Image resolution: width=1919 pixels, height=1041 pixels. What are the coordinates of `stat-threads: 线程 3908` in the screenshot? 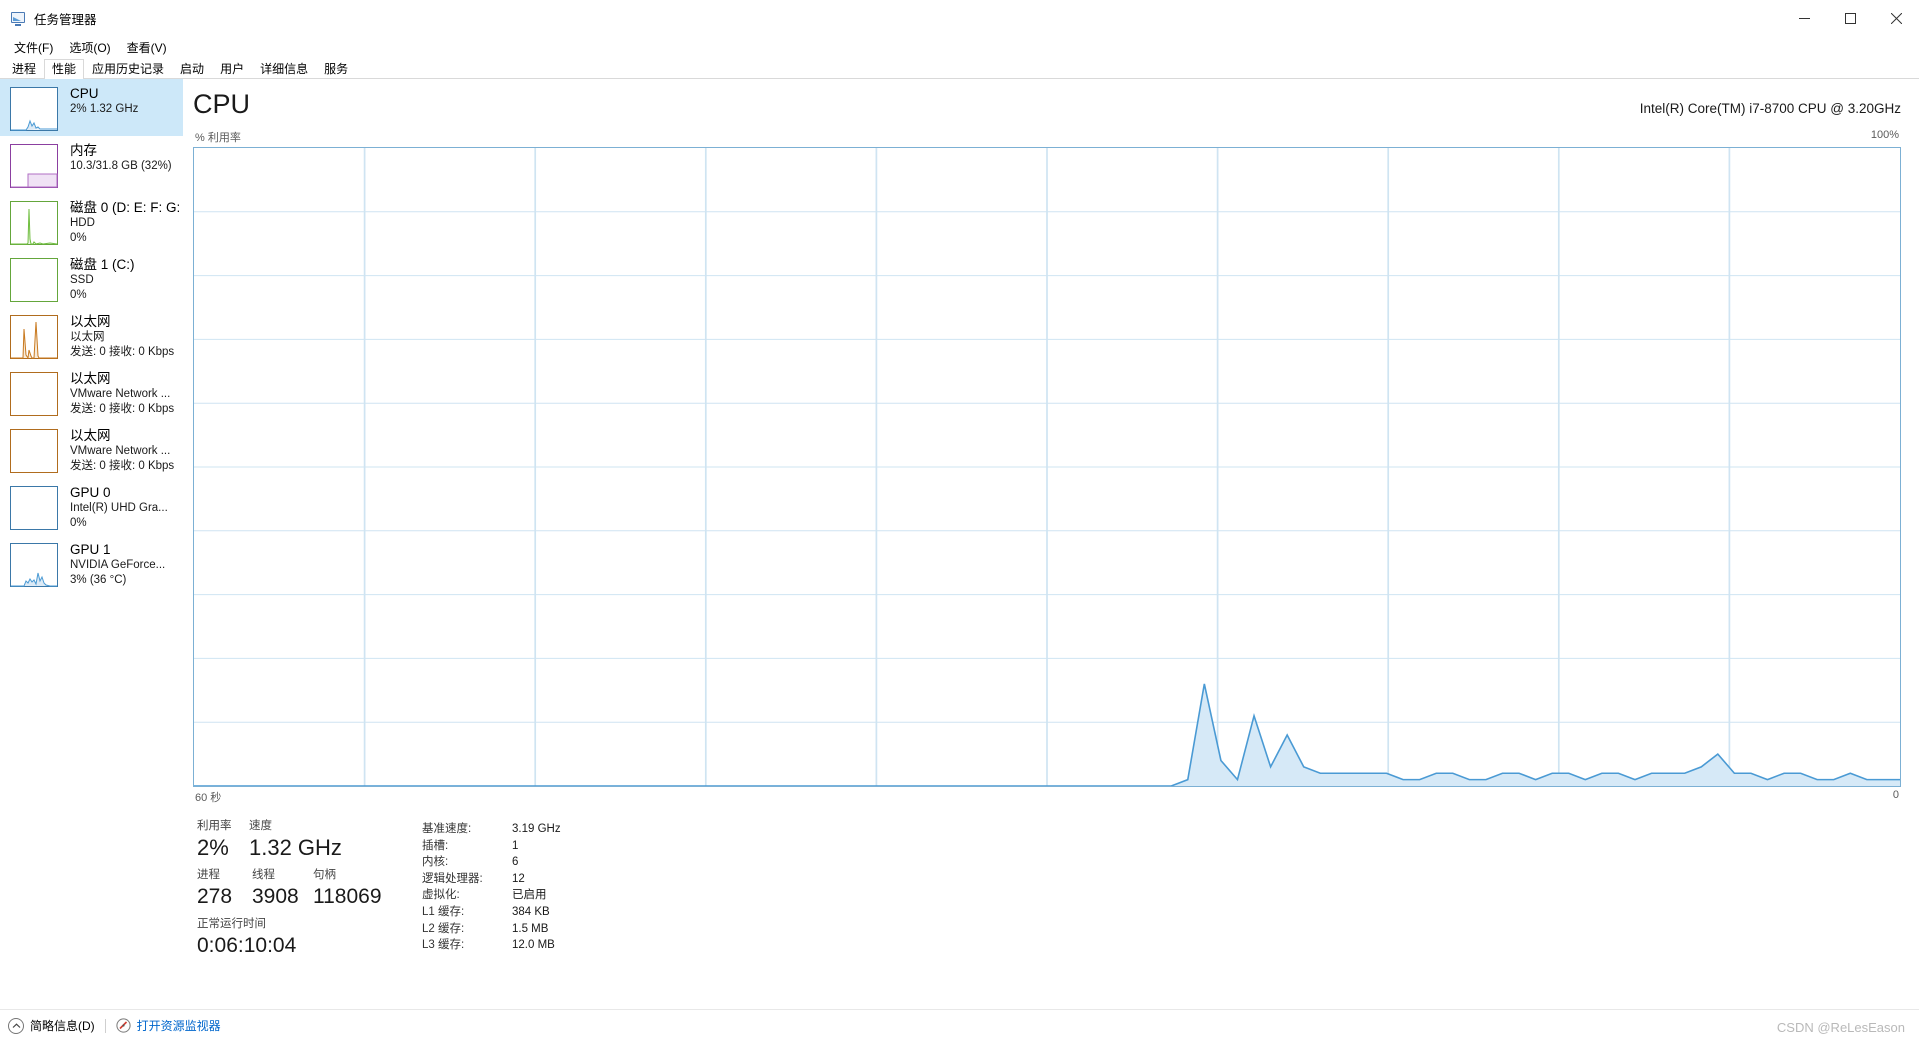 It's located at (278, 889).